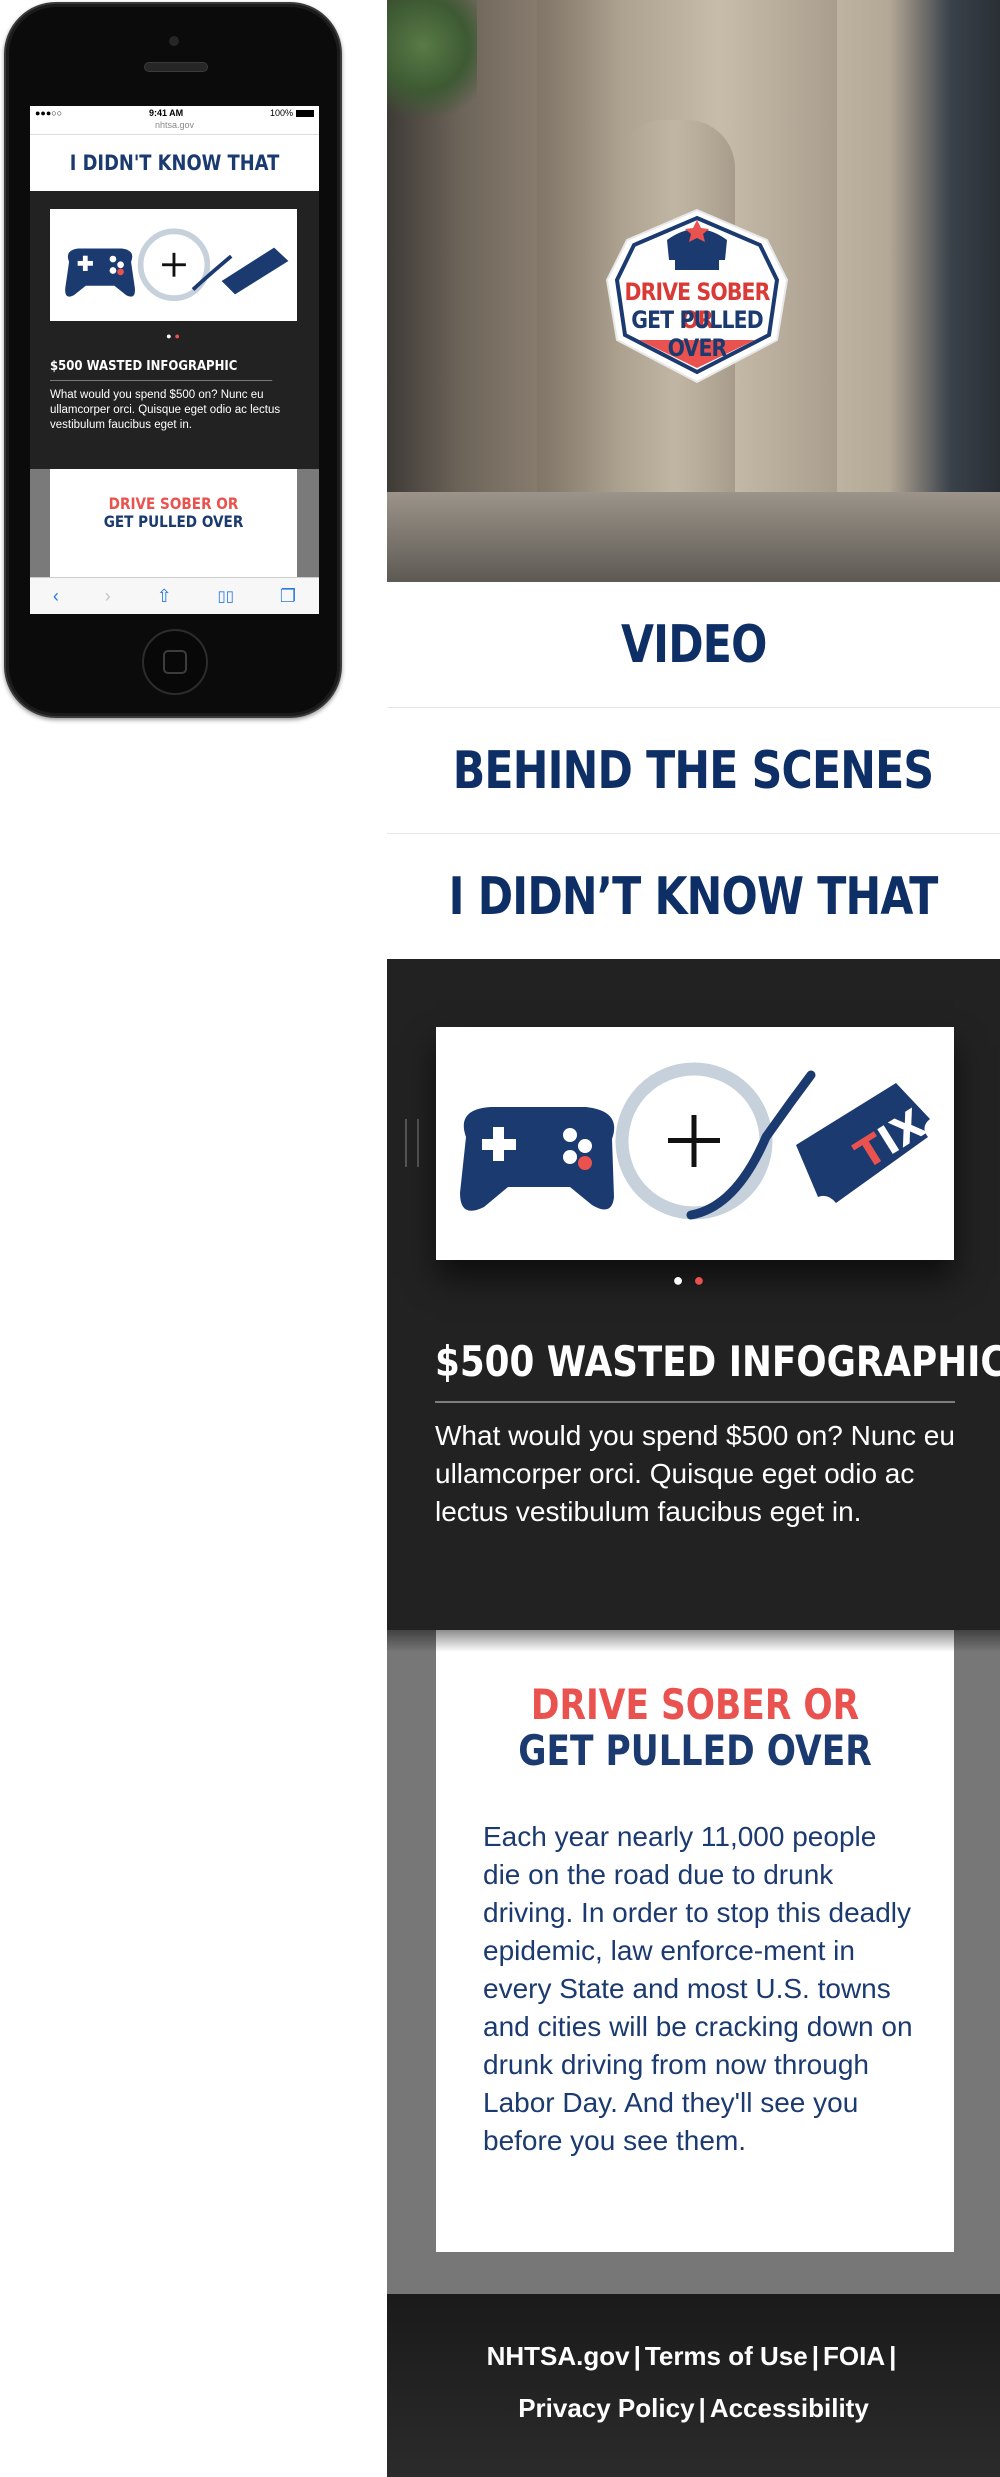 This screenshot has height=2477, width=1000. I want to click on nav-behind-the-scenes: BEHIND THE SCENES, so click(693, 771).